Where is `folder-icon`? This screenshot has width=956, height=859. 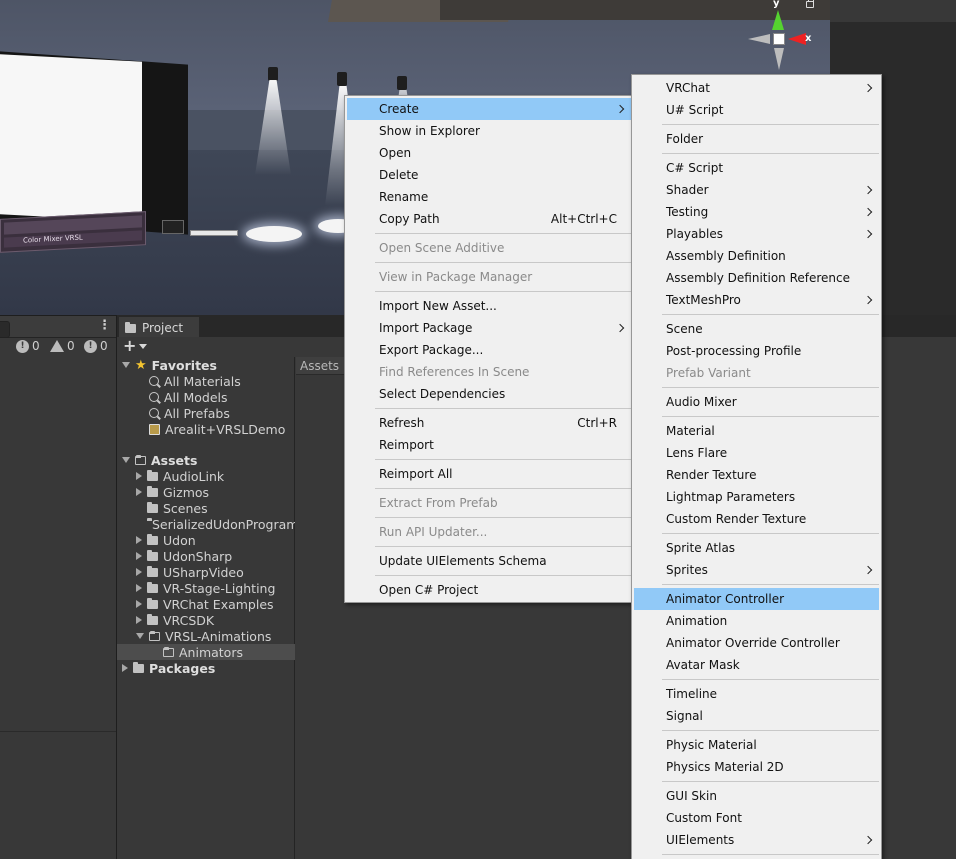 folder-icon is located at coordinates (152, 491).